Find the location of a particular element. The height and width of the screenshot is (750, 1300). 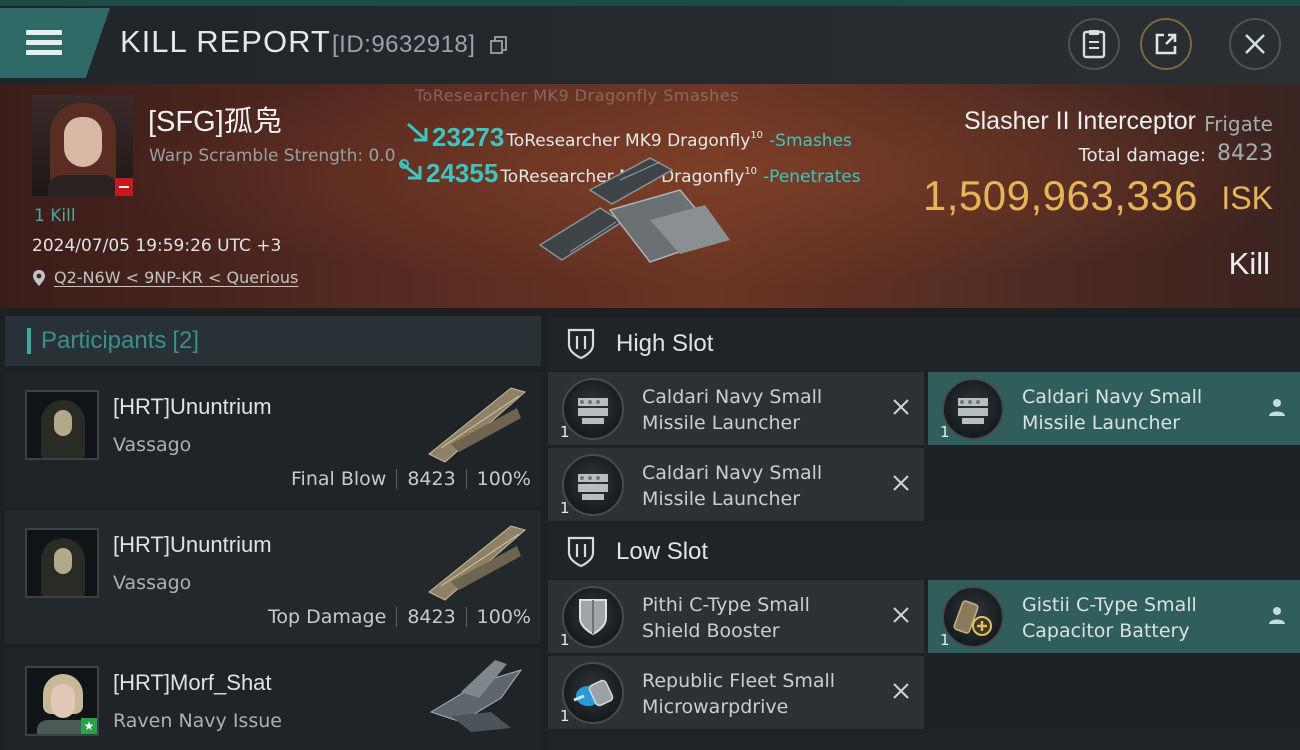

participants-tab: Participants [2] is located at coordinates (273, 341).